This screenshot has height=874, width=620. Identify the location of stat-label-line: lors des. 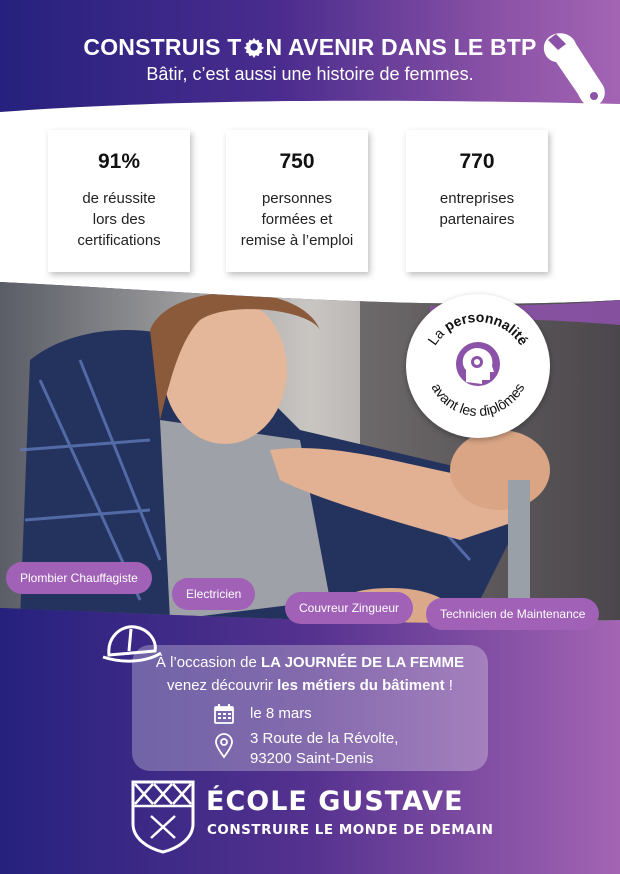
(119, 219).